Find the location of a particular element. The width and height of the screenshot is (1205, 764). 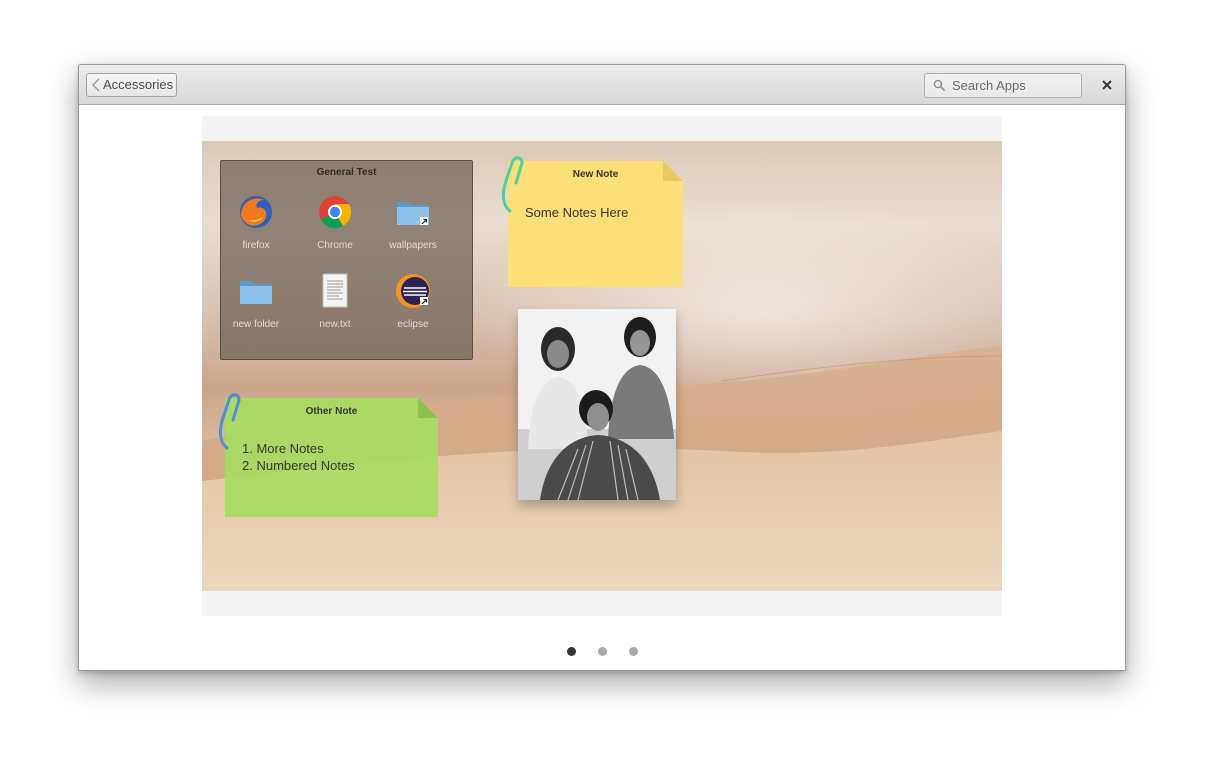

app-chrome: Chrome is located at coordinates (335, 230).